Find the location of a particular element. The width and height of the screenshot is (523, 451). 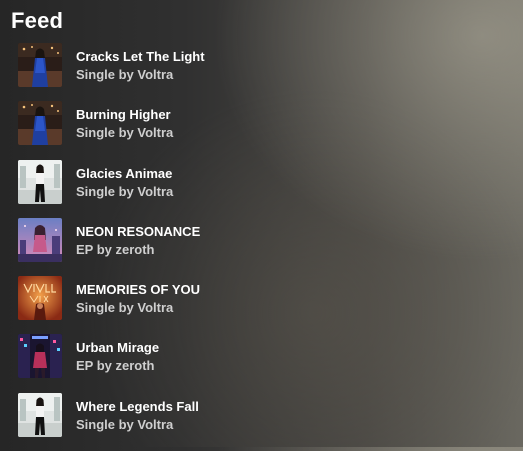

track-title: MEMORIES OF YOU is located at coordinates (138, 289).